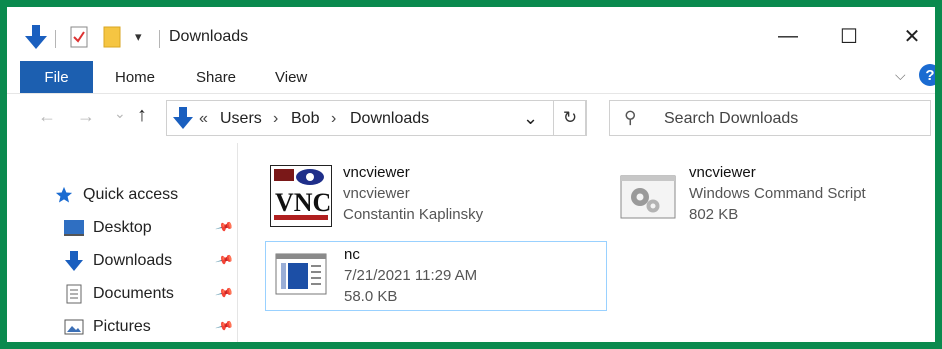 The height and width of the screenshot is (349, 942). I want to click on refresh-button: ↻, so click(570, 118).